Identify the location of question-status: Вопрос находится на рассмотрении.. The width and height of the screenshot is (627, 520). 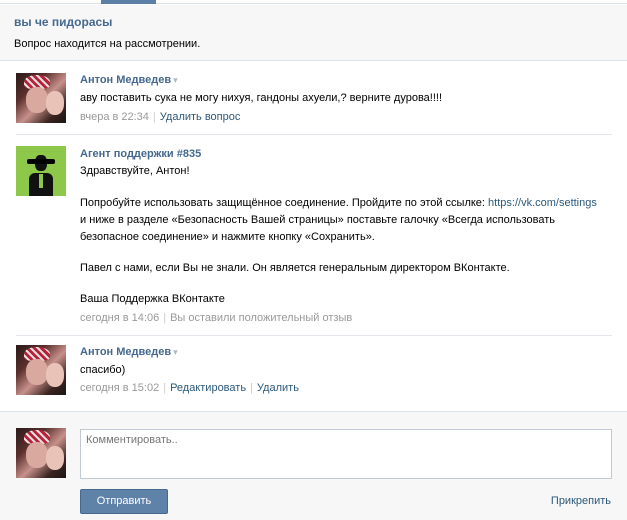
(107, 44).